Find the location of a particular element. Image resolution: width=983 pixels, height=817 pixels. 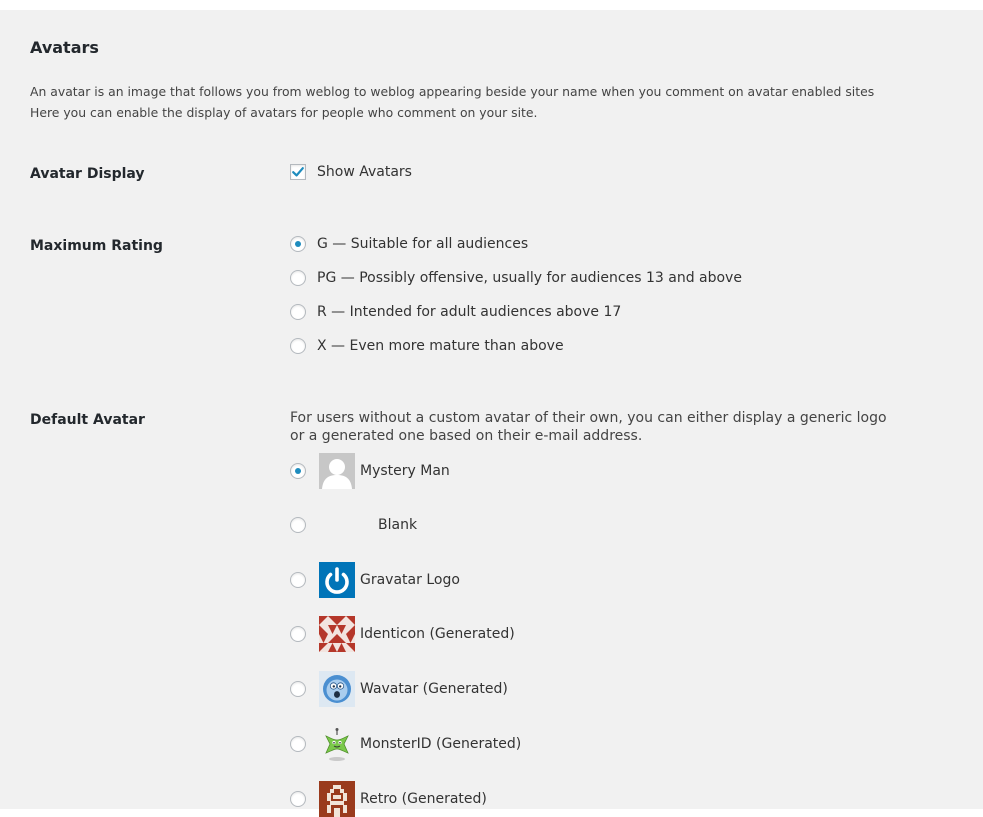

rating-radio-r is located at coordinates (298, 312).